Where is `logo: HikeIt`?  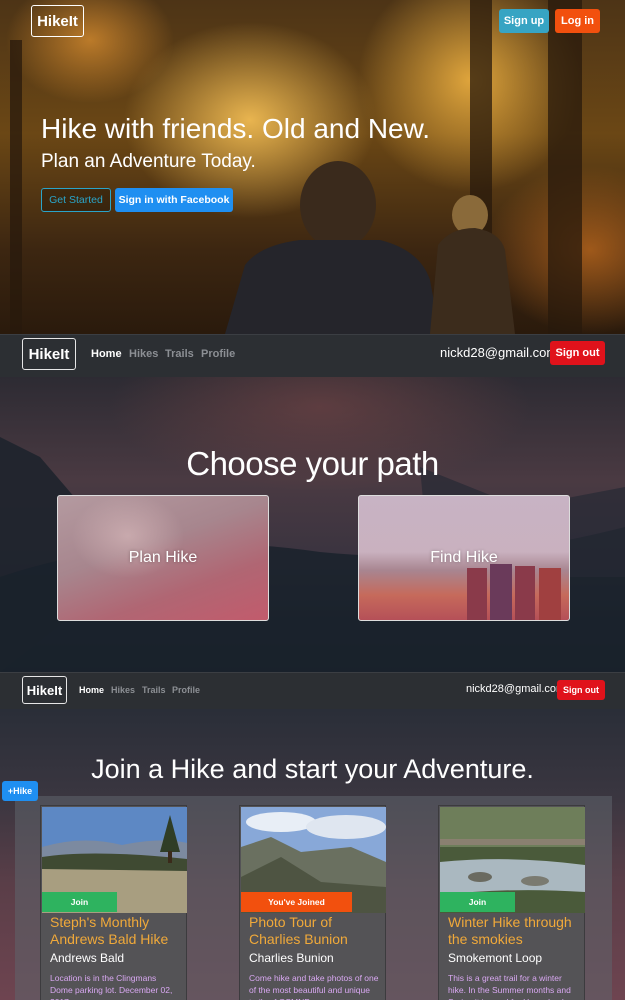
logo: HikeIt is located at coordinates (57, 21).